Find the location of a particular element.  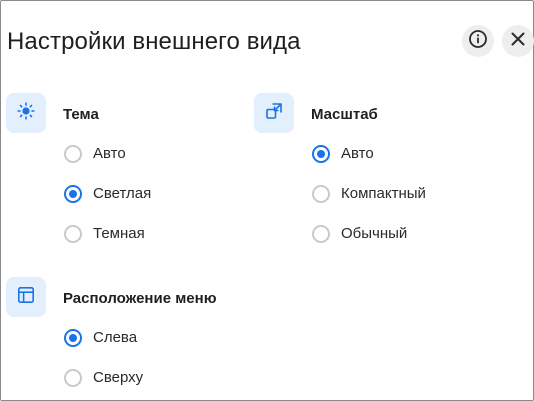

scale-option-auto: Авто is located at coordinates (343, 154).